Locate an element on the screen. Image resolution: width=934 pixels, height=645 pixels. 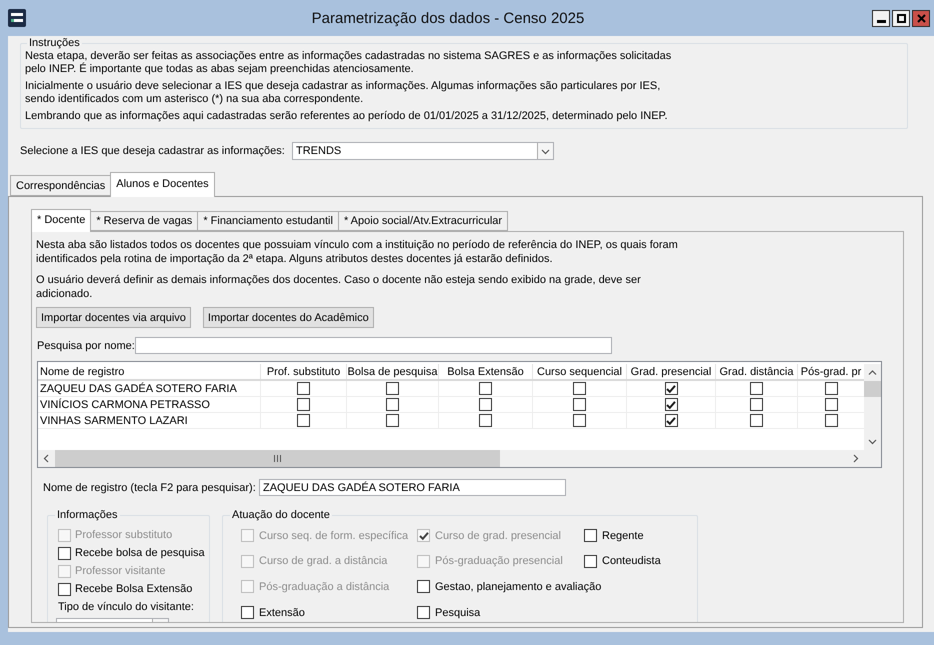
group-title: Instruções is located at coordinates (54, 43).